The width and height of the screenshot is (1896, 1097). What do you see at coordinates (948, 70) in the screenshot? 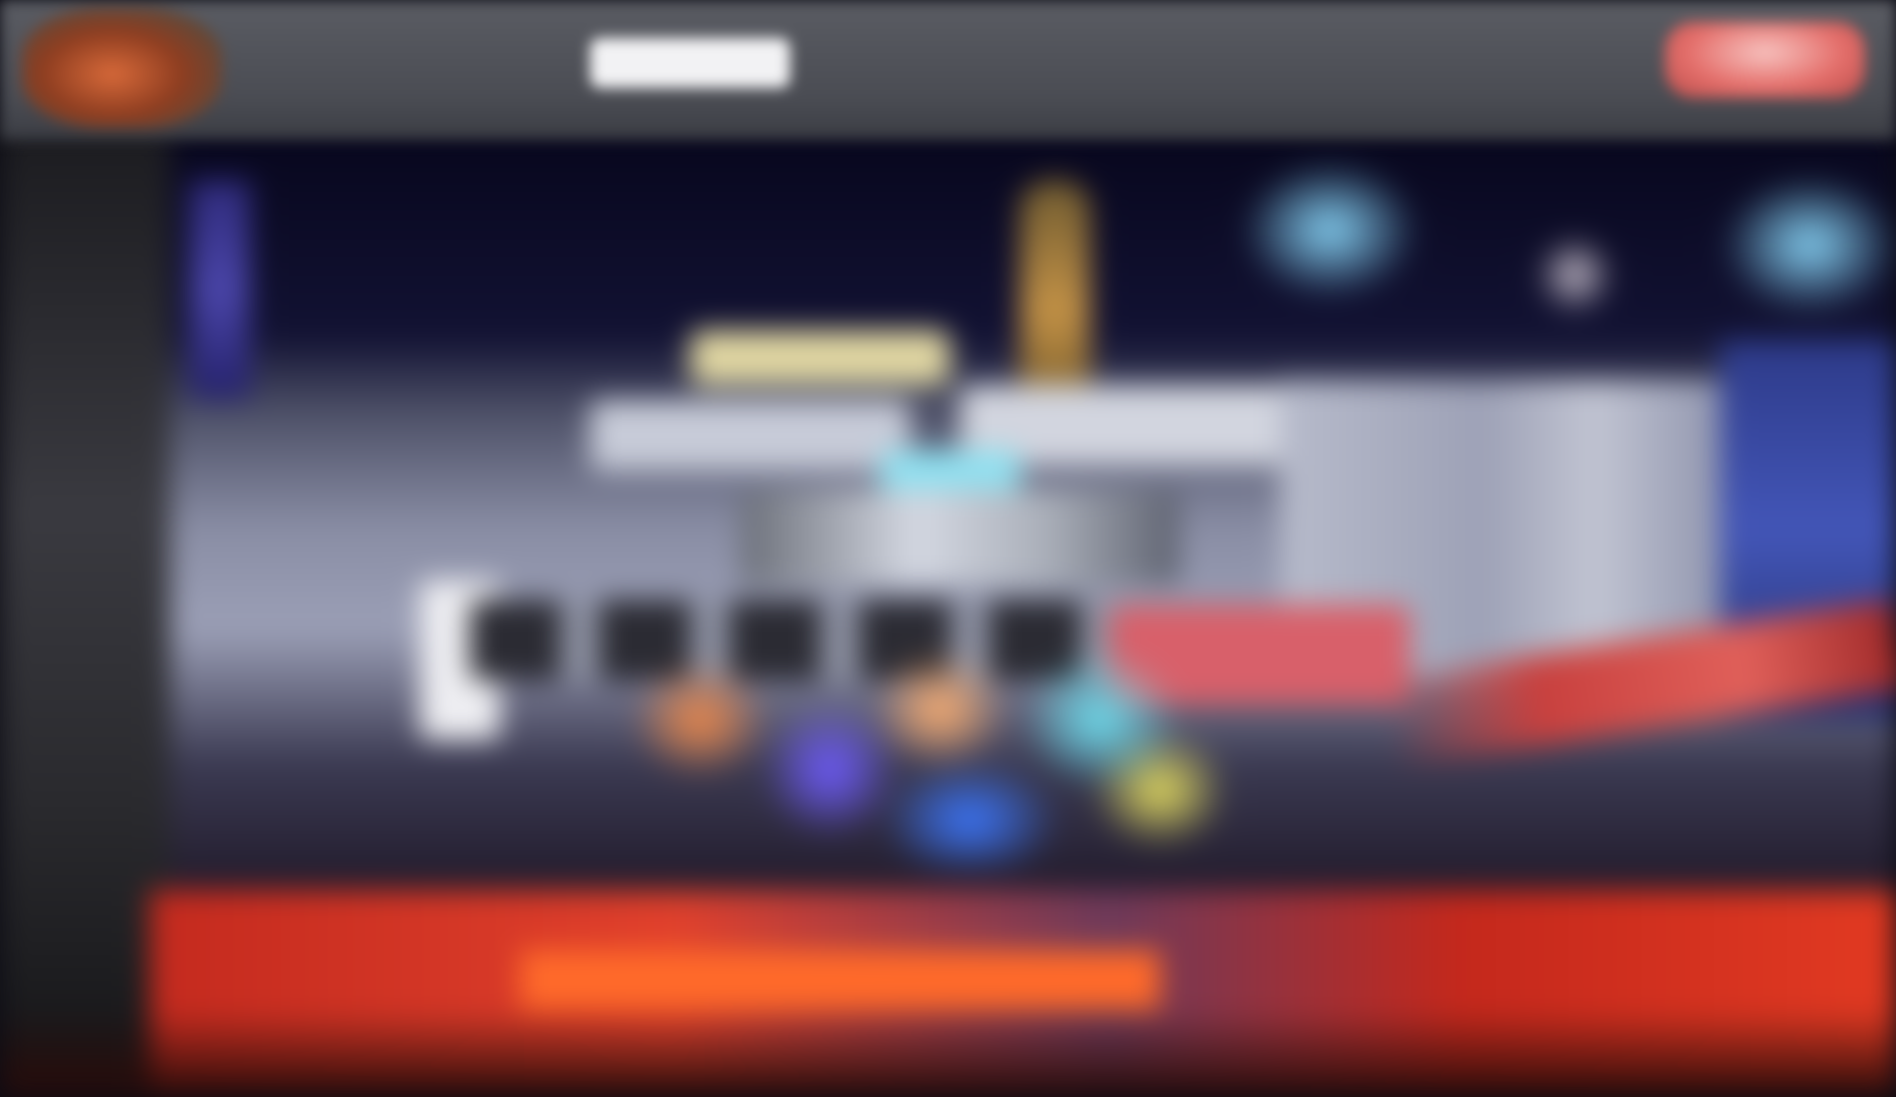
I see `top-navigation-bar` at bounding box center [948, 70].